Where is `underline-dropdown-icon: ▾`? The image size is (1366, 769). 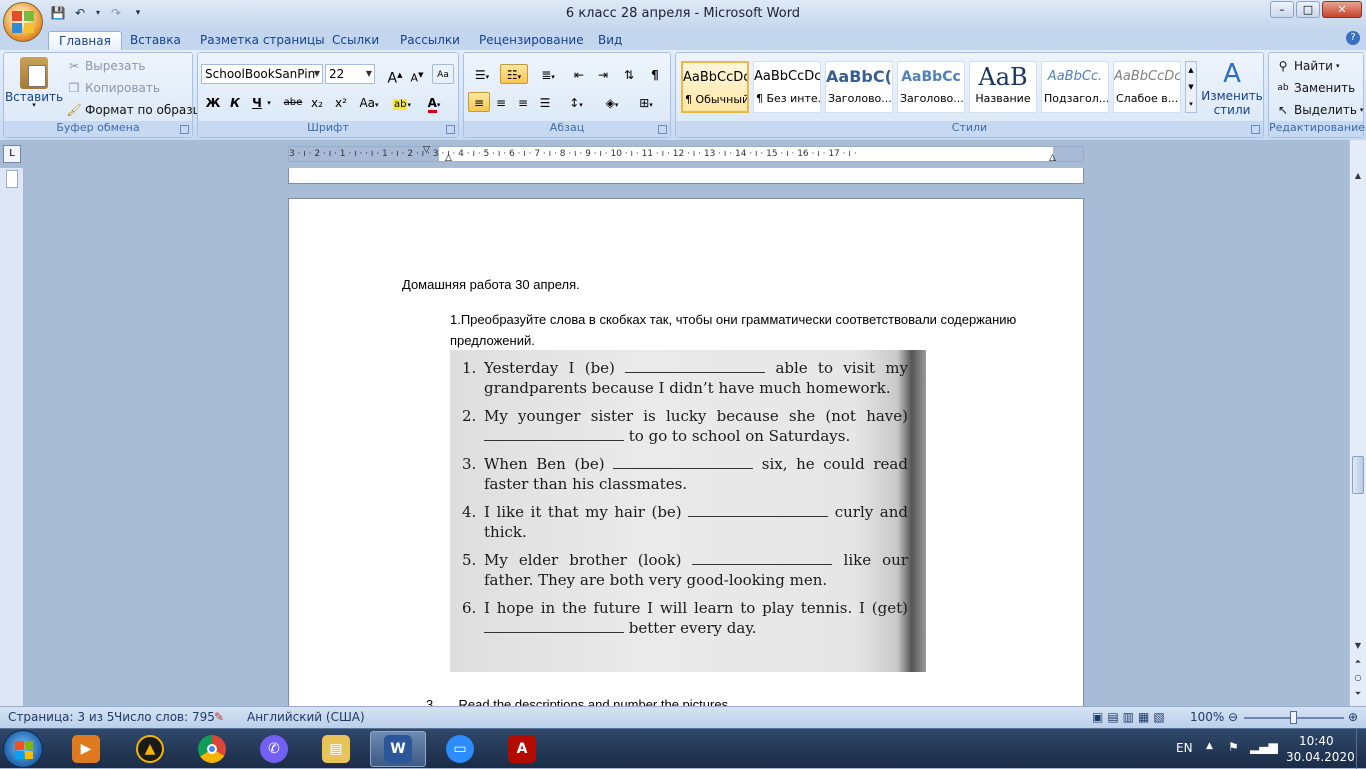
underline-dropdown-icon: ▾ is located at coordinates (269, 102).